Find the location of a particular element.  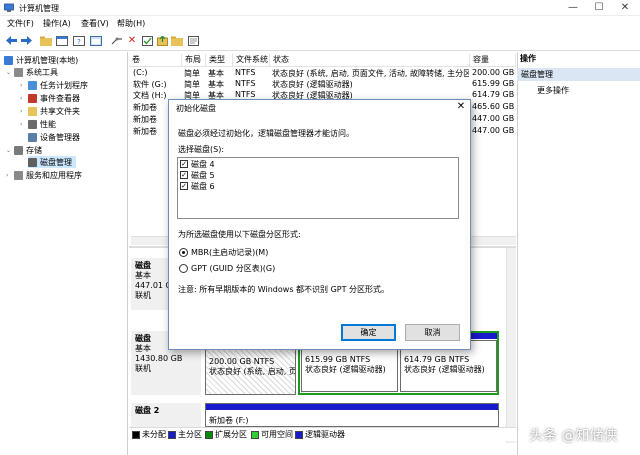

header-divider is located at coordinates (322, 66).